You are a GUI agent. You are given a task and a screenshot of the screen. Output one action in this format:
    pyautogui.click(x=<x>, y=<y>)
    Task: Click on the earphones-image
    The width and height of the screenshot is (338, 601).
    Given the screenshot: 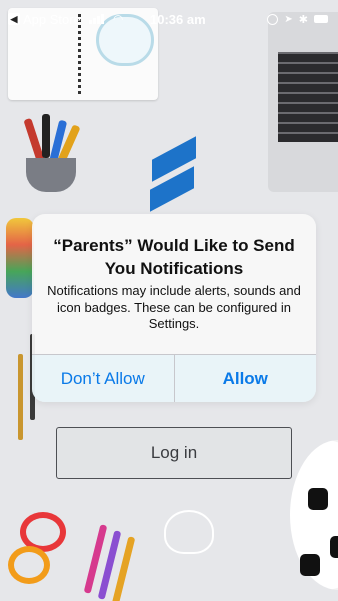 What is the action you would take?
    pyautogui.click(x=189, y=532)
    